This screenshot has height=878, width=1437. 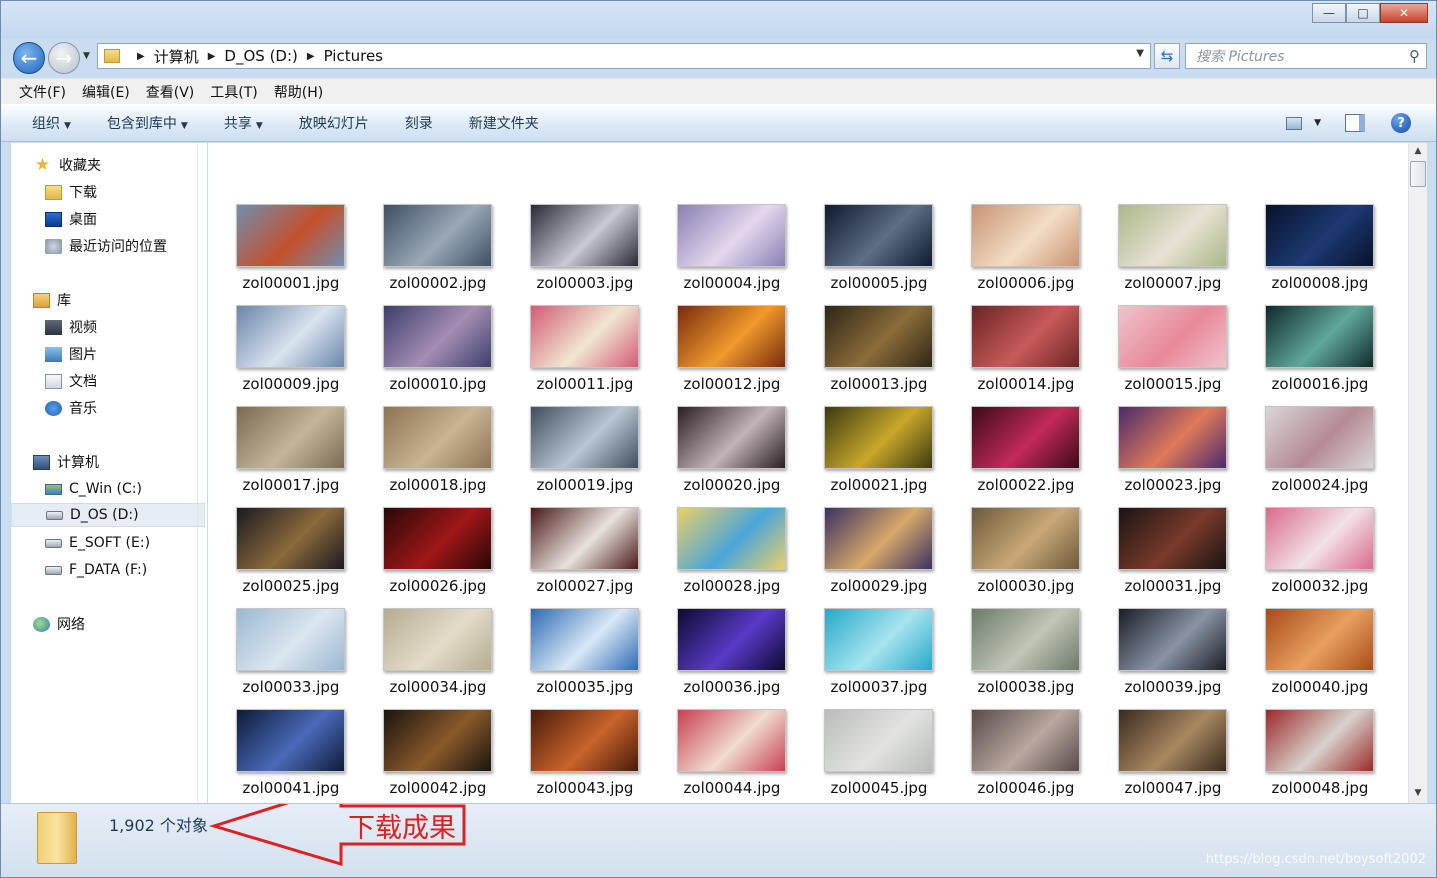 I want to click on file-item: zol00046.jpg, so click(x=1044, y=756).